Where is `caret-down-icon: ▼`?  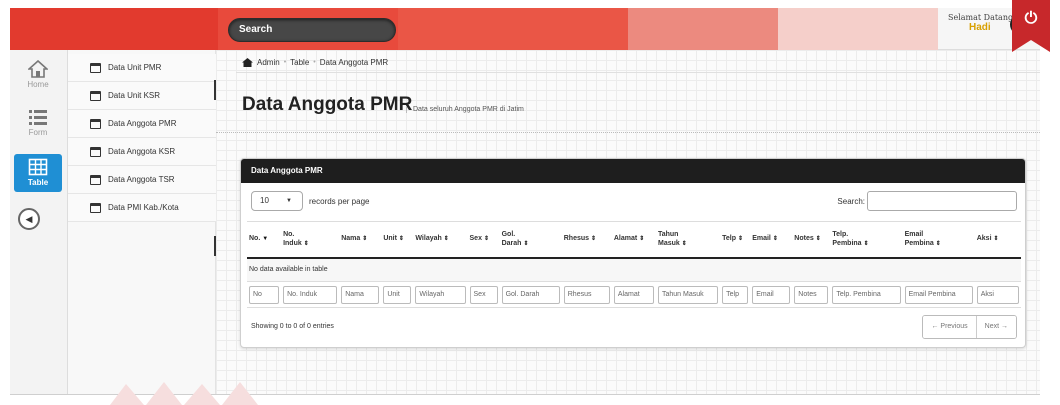 caret-down-icon: ▼ is located at coordinates (289, 201).